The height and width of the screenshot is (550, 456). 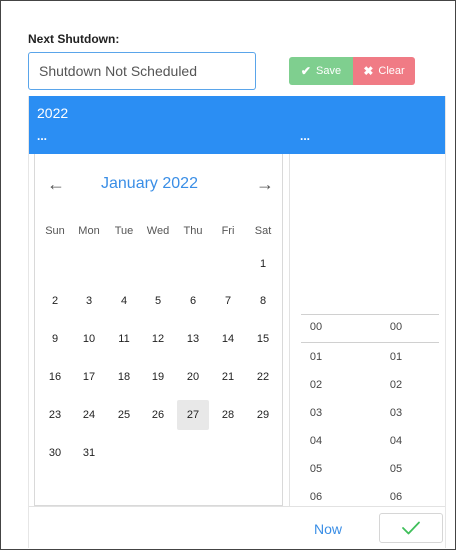 What do you see at coordinates (89, 301) in the screenshot?
I see `day-cell: 3` at bounding box center [89, 301].